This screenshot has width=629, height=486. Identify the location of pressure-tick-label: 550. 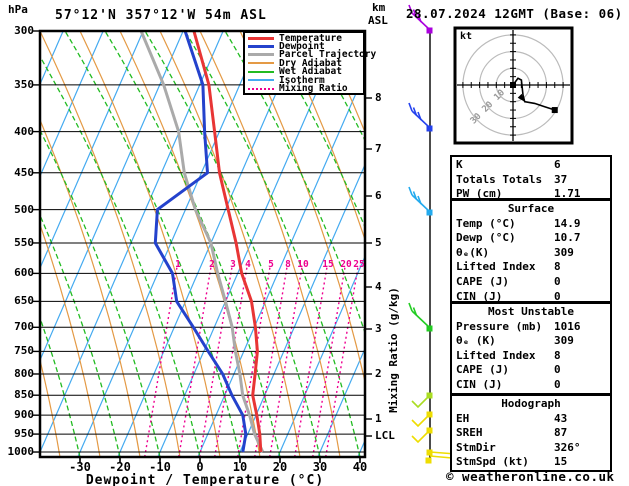
(24, 242).